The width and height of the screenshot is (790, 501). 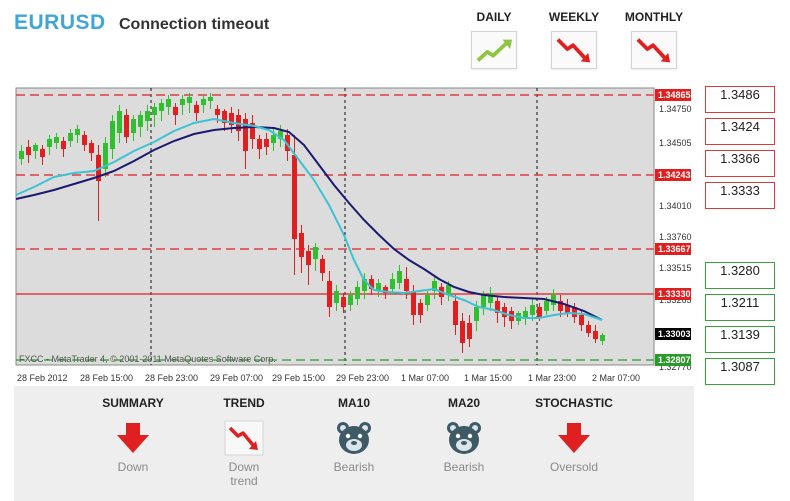 I want to click on price-tick: 1.34010, so click(x=675, y=206).